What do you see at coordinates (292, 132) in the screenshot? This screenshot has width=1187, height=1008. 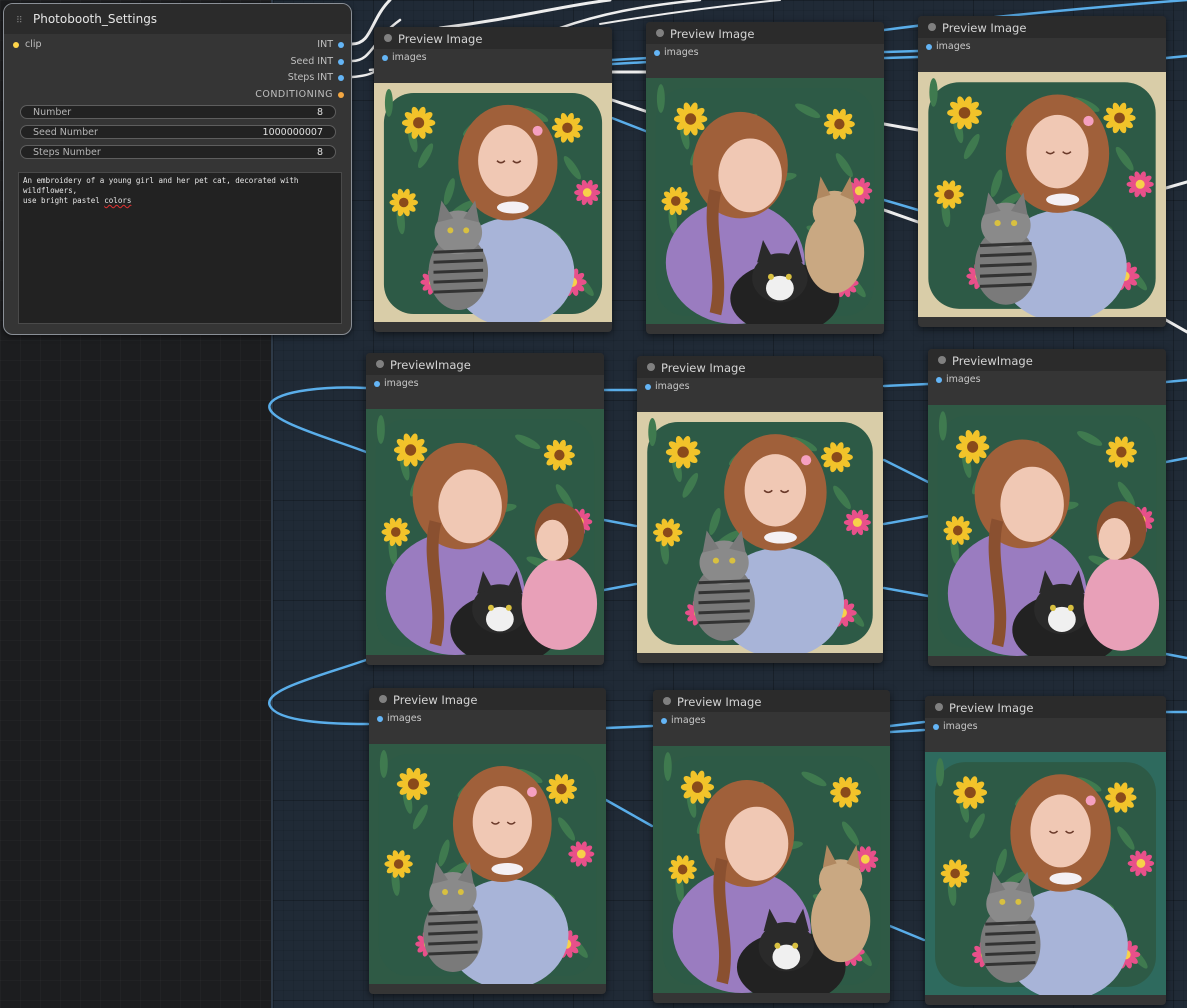 I see `widget-value: 1000000007` at bounding box center [292, 132].